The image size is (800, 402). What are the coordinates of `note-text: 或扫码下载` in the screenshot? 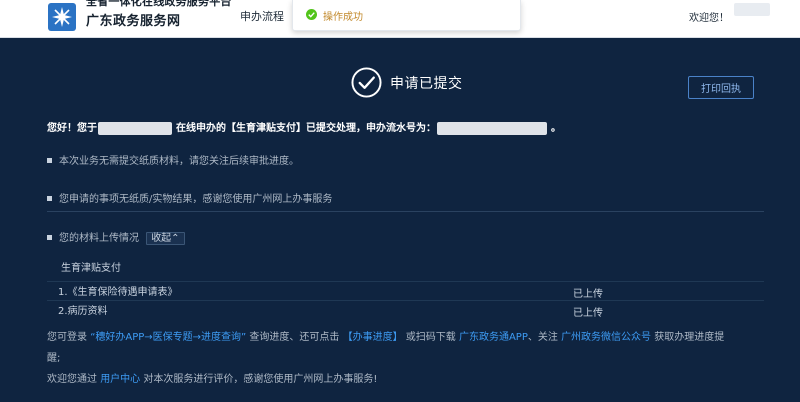 It's located at (430, 337).